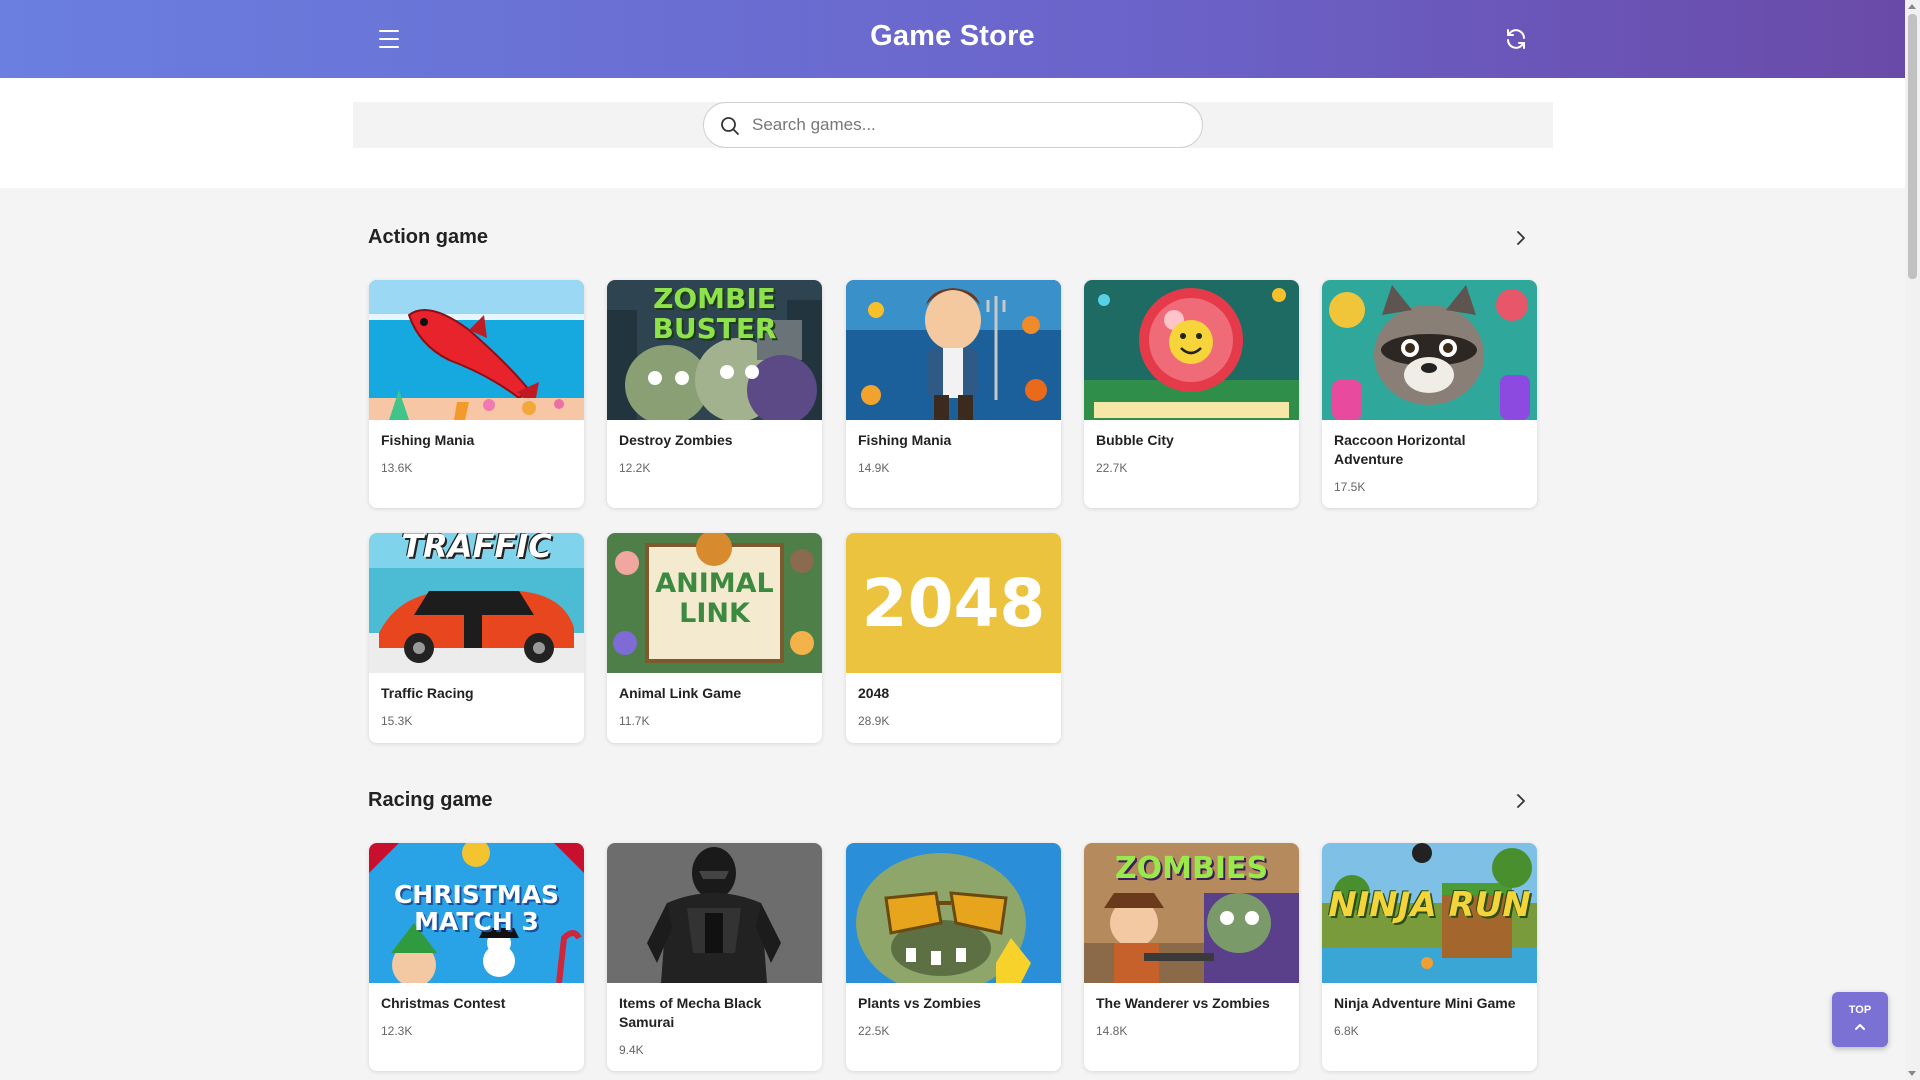 The width and height of the screenshot is (1920, 1080). Describe the element at coordinates (874, 1031) in the screenshot. I see `game-plays: 22.5K` at that location.